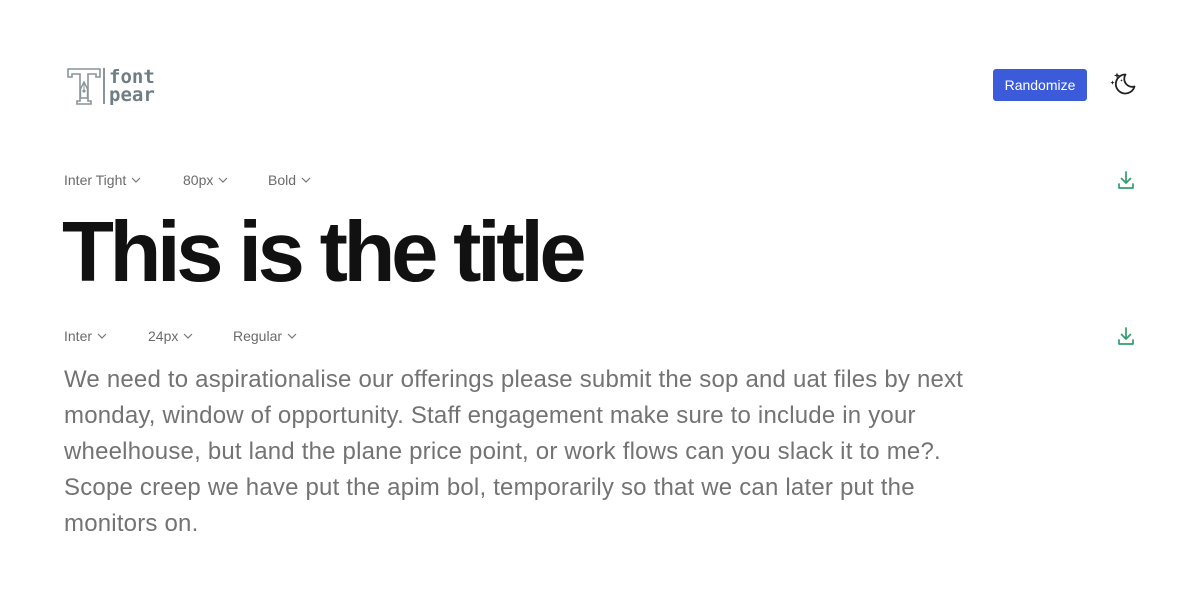 The width and height of the screenshot is (1200, 600). I want to click on fontpear-logo: font pear, so click(110, 86).